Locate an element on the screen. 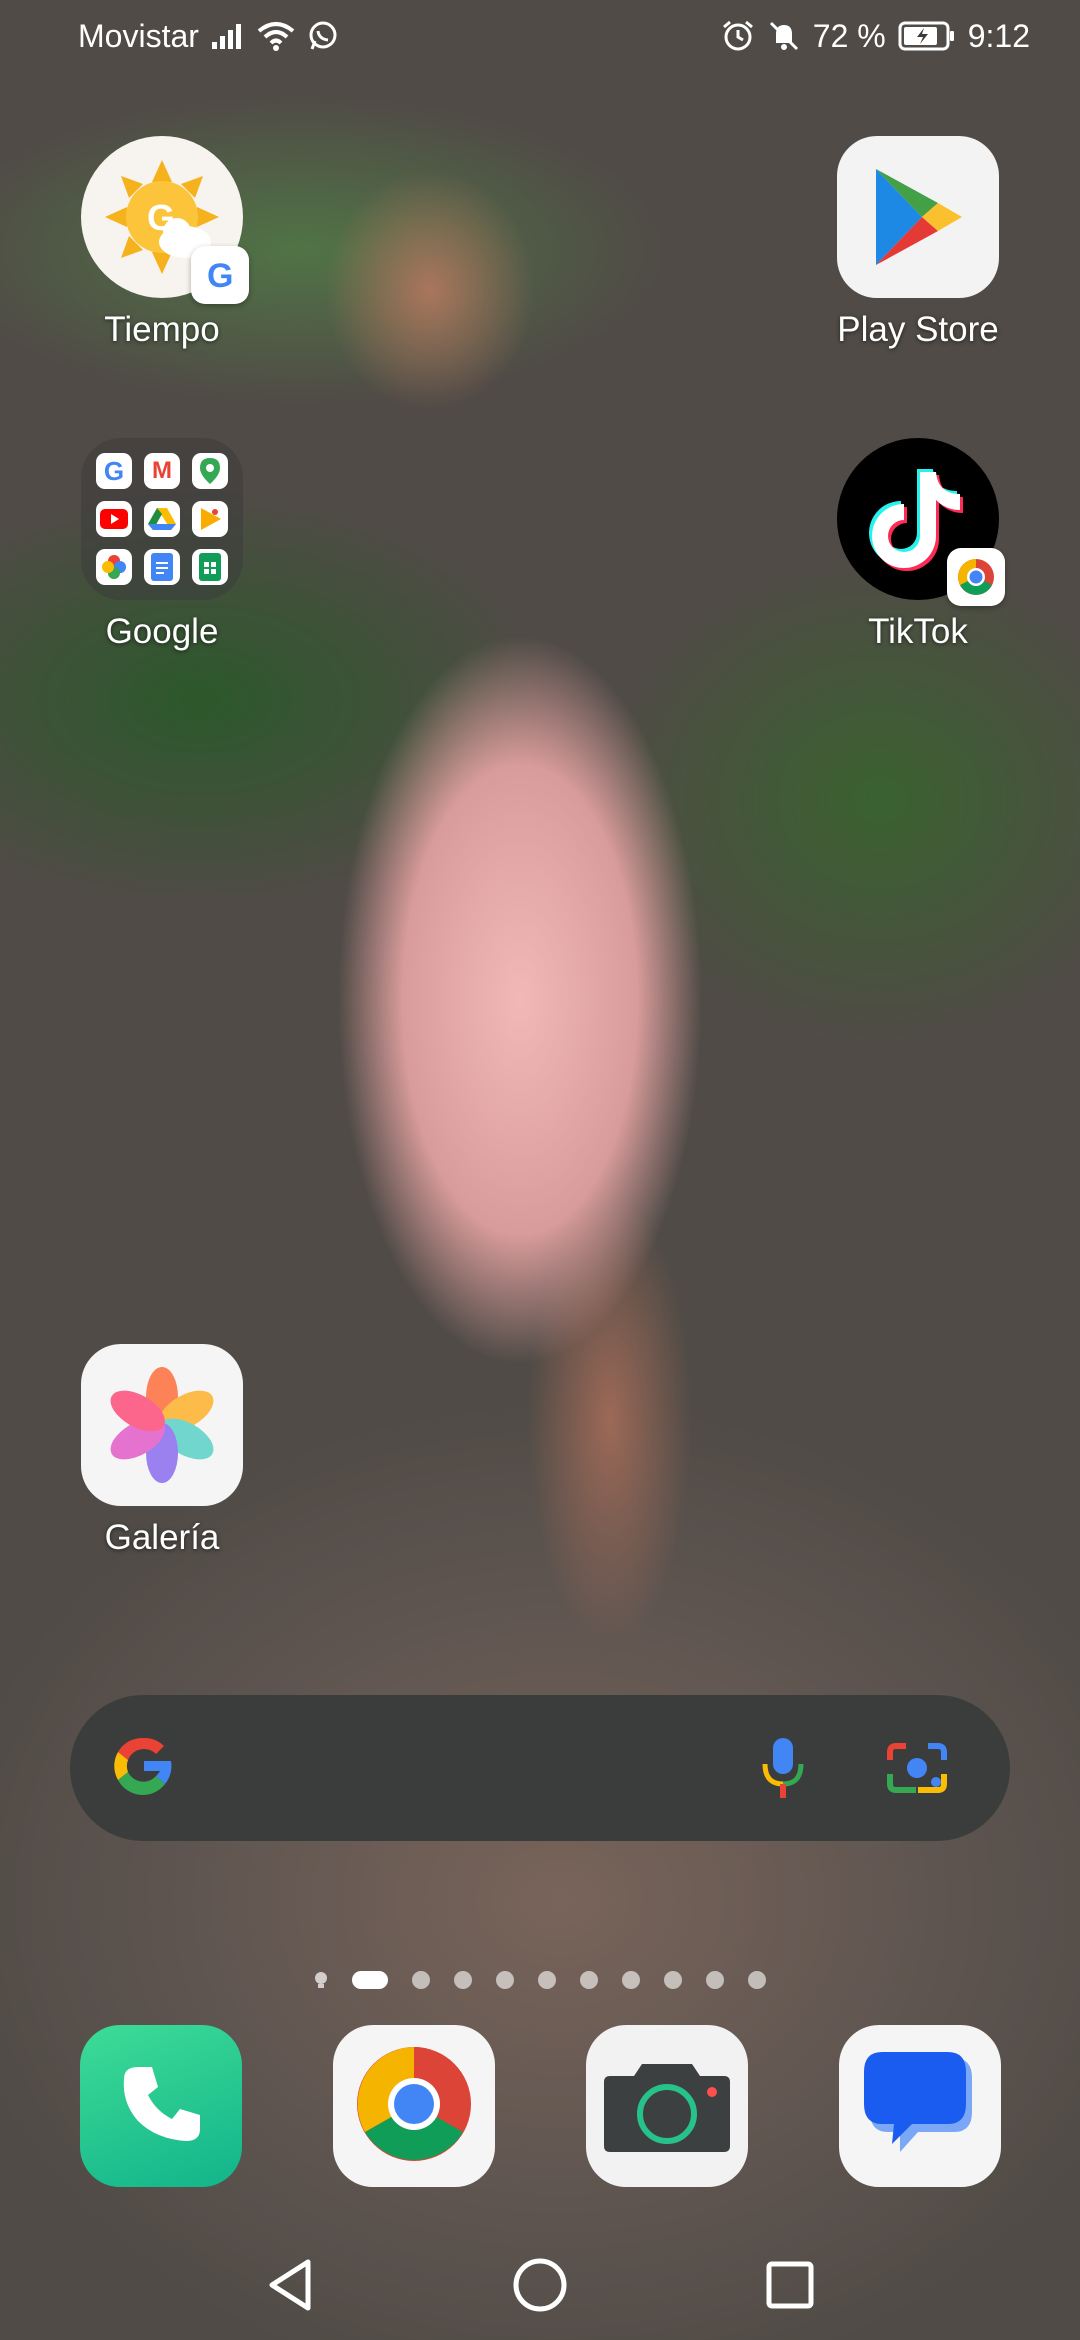  home-button is located at coordinates (540, 2285).